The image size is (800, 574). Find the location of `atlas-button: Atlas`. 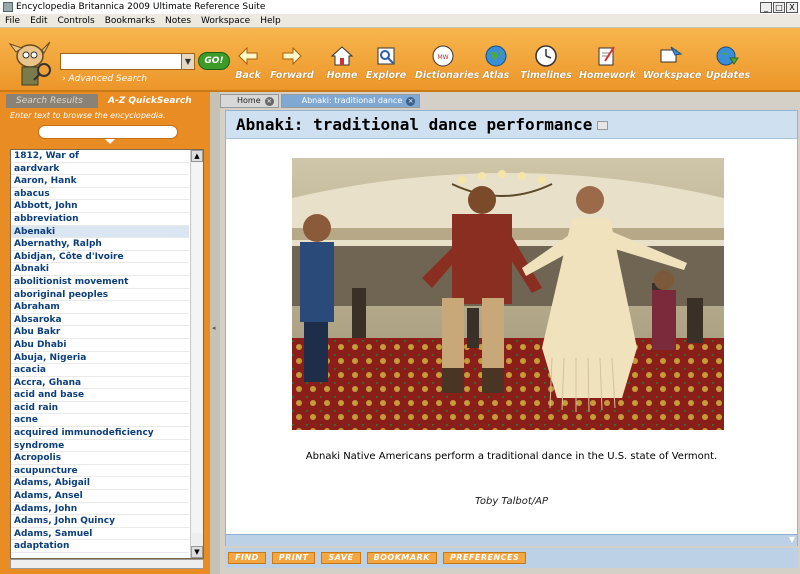

atlas-button: Atlas is located at coordinates (496, 65).